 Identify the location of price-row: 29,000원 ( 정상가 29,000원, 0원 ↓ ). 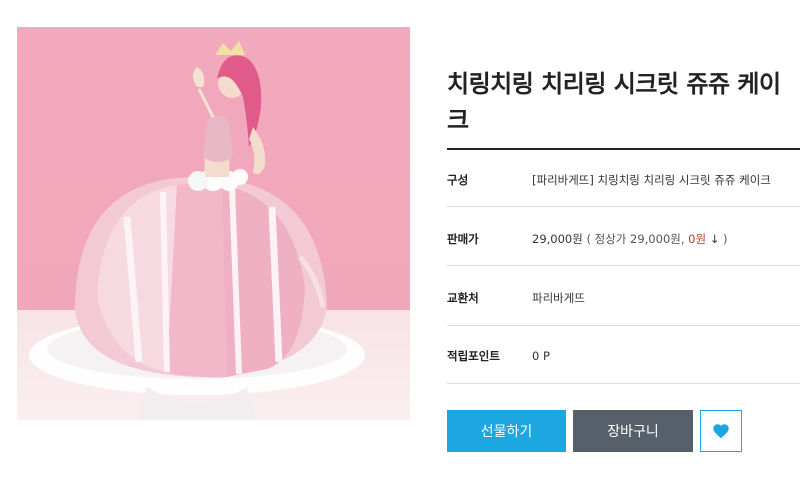
(630, 239).